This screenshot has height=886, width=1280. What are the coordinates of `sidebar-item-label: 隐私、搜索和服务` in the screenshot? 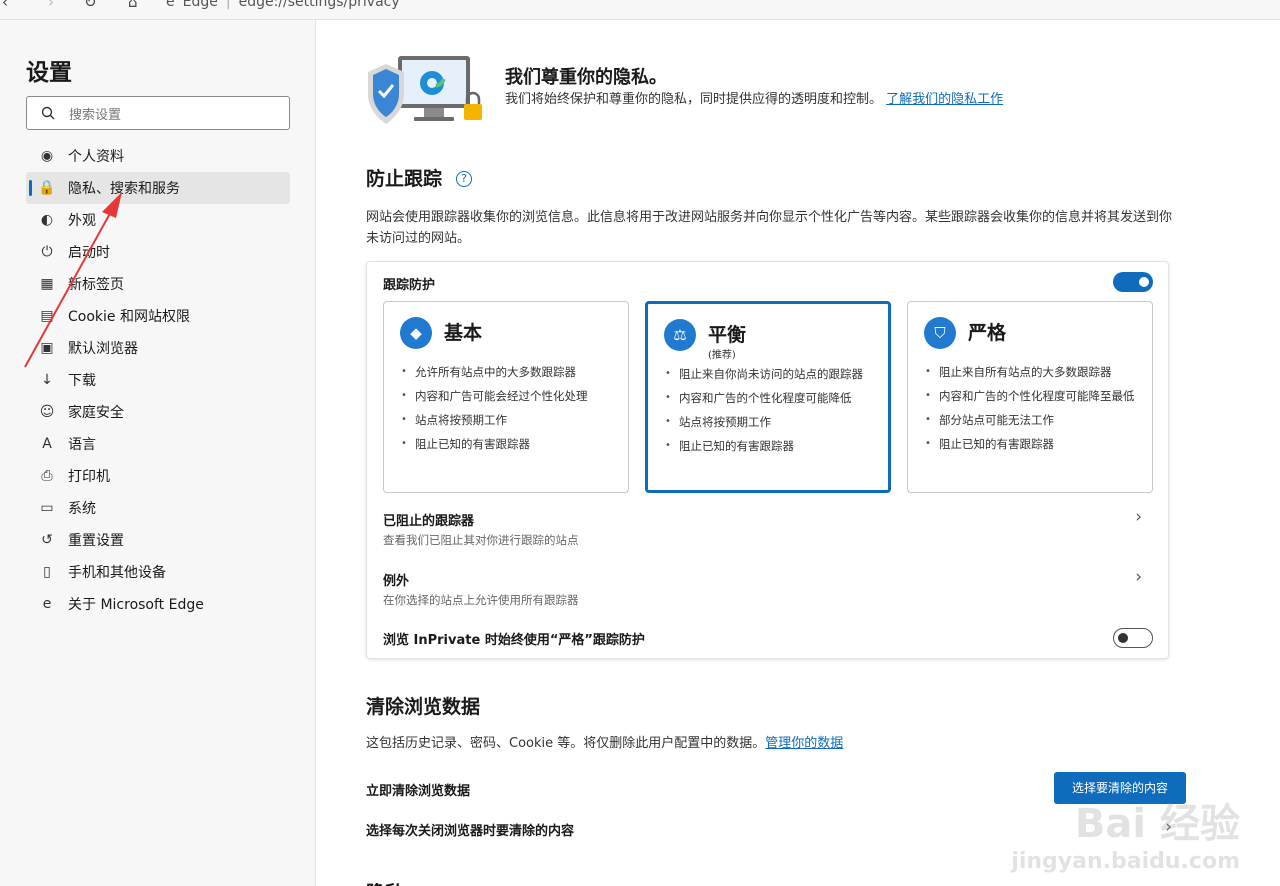 It's located at (124, 189).